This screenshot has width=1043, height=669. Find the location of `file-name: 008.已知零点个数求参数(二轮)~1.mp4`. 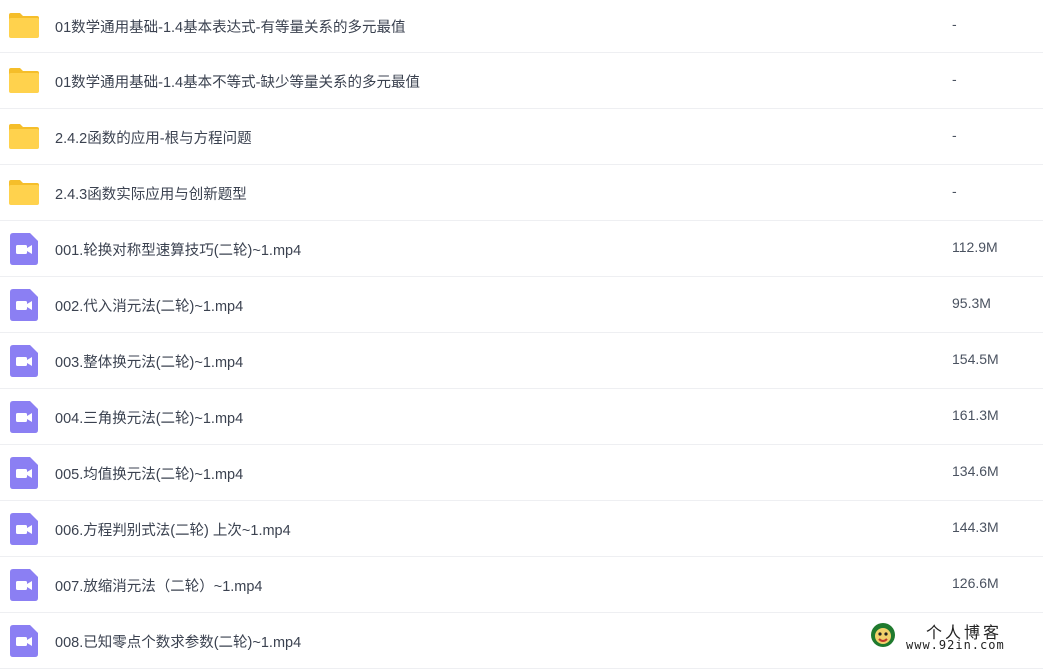

file-name: 008.已知零点个数求参数(二轮)~1.mp4 is located at coordinates (178, 641).